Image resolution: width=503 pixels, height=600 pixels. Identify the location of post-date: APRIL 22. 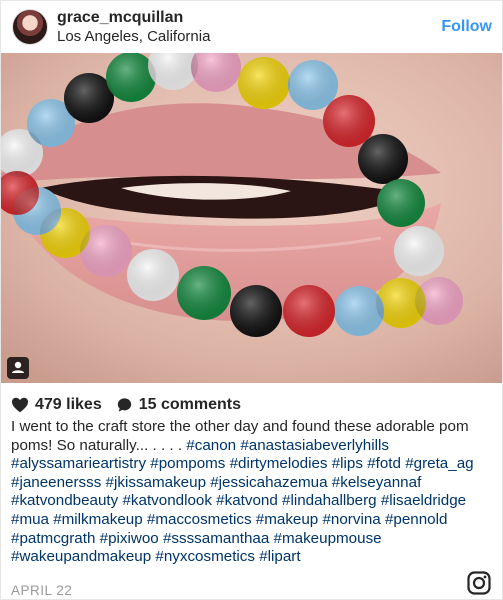
(41, 590).